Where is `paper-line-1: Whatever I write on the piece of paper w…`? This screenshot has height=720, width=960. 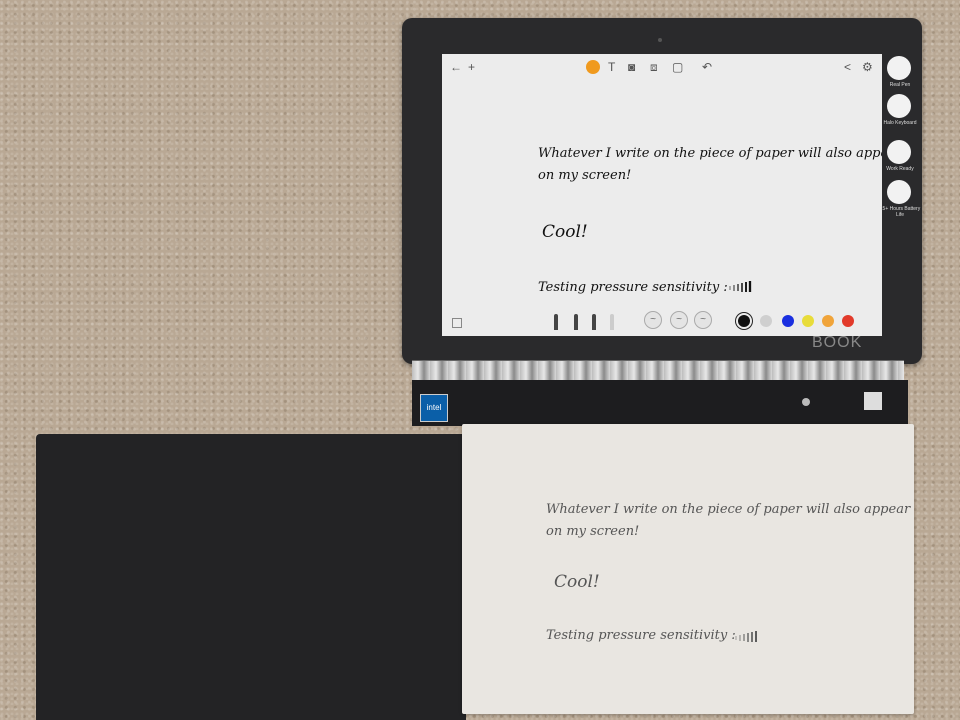
paper-line-1: Whatever I write on the piece of paper w… is located at coordinates (728, 509).